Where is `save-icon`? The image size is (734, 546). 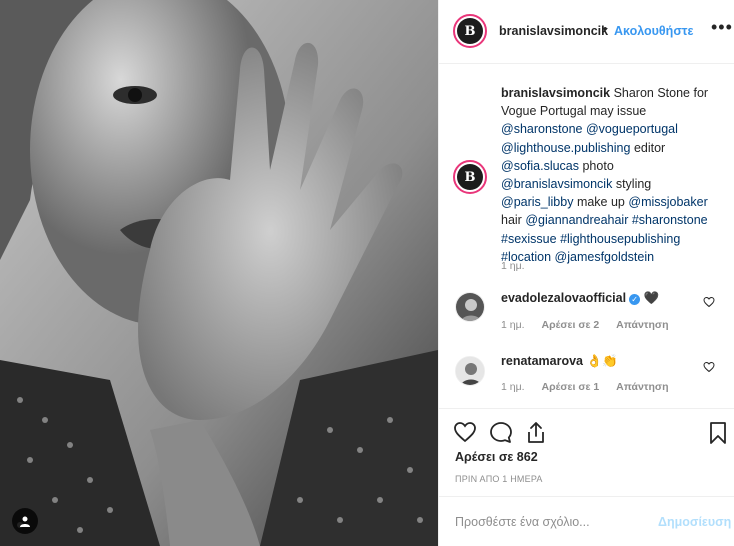 save-icon is located at coordinates (718, 433).